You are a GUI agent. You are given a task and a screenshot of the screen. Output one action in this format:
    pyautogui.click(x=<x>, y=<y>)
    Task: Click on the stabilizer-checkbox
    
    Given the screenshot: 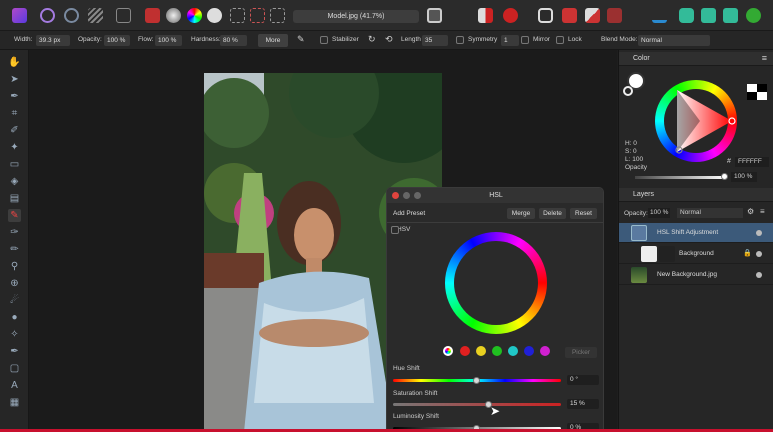 What is the action you would take?
    pyautogui.click(x=324, y=40)
    